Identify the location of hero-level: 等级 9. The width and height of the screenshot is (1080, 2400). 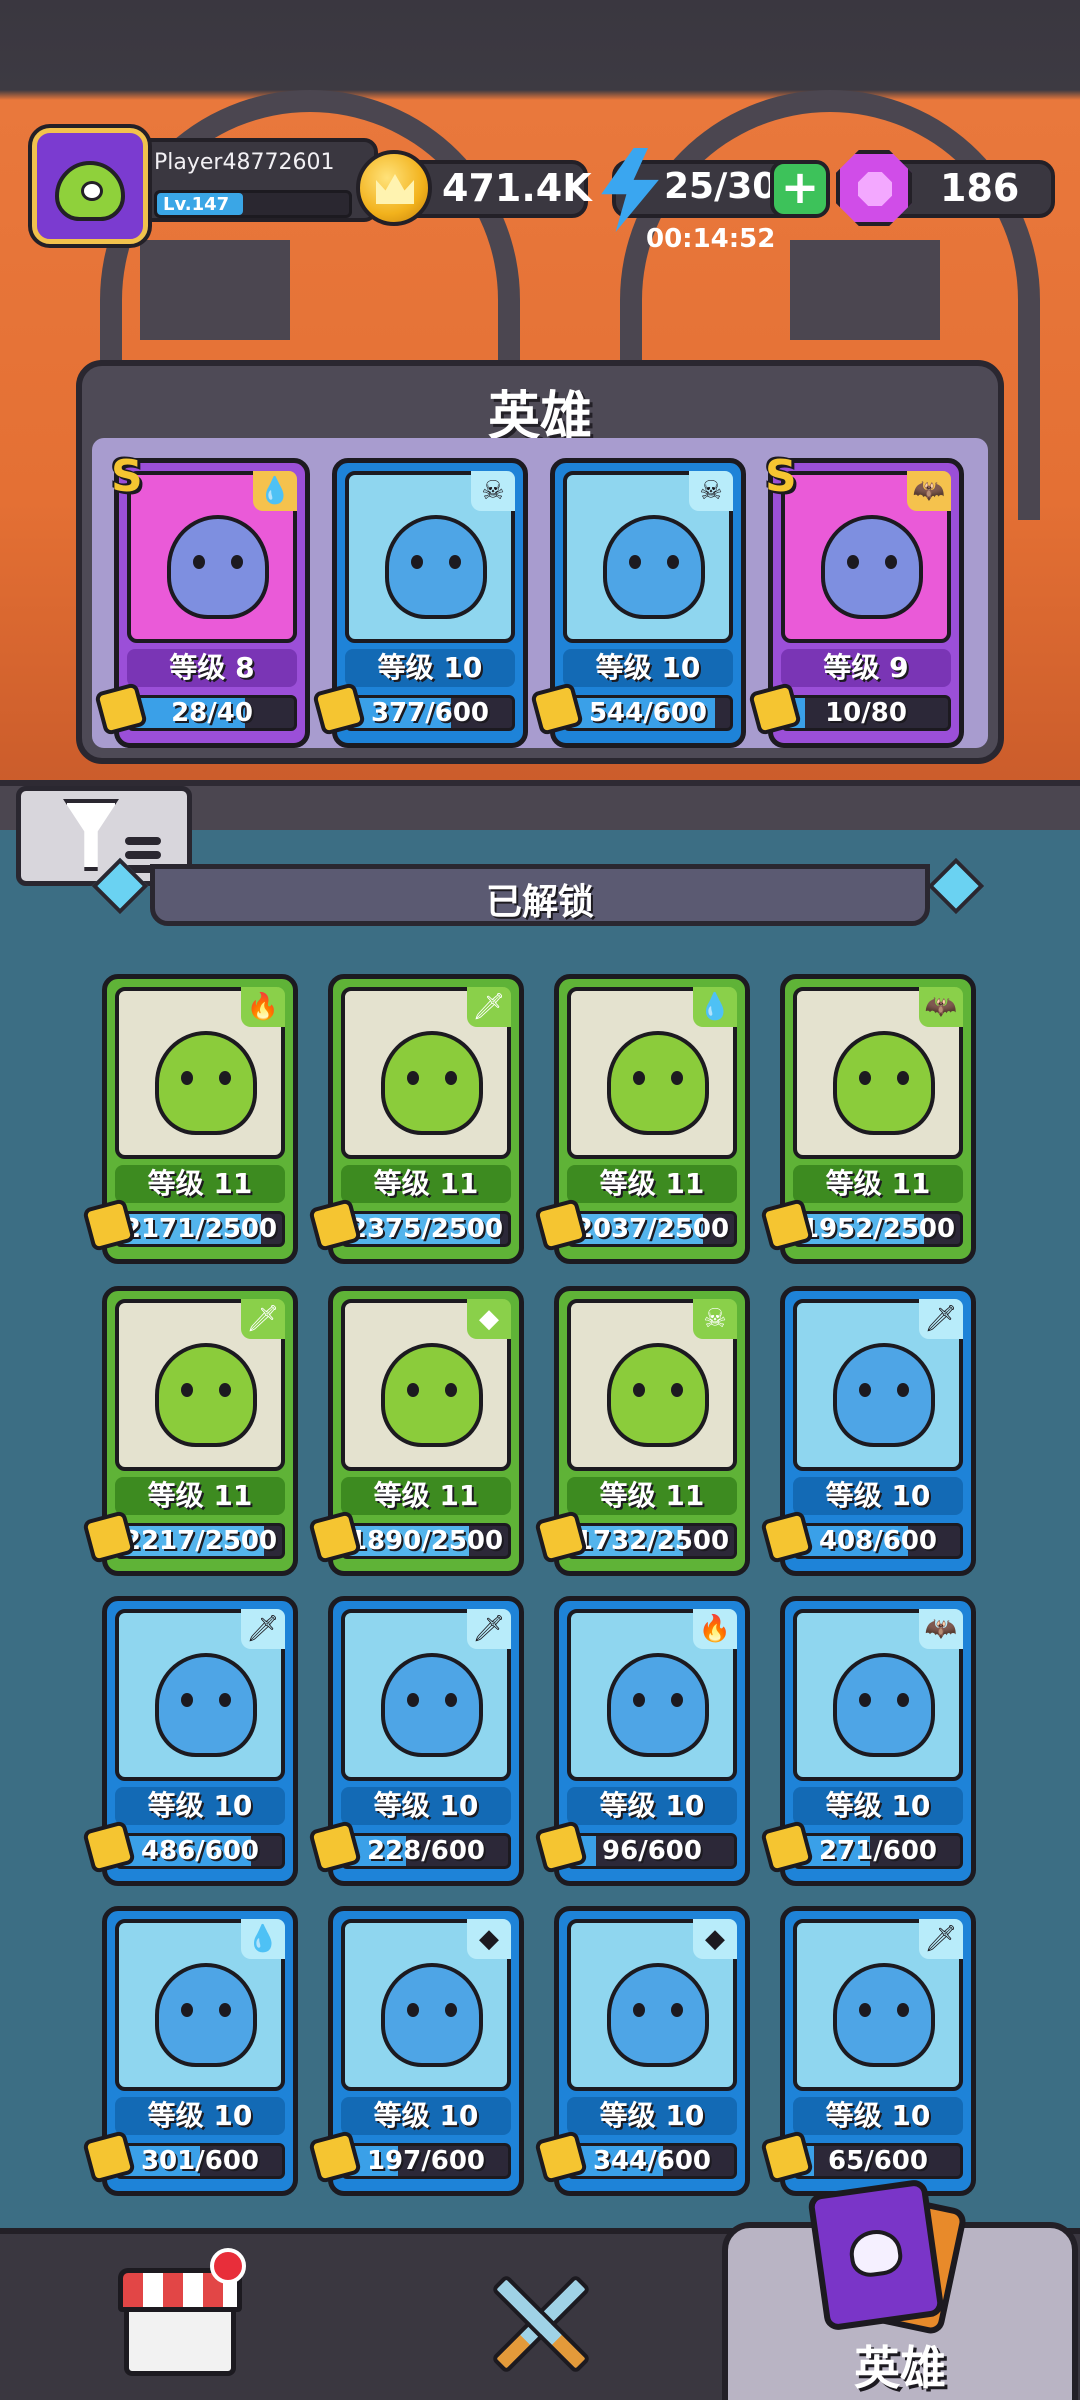
(866, 668).